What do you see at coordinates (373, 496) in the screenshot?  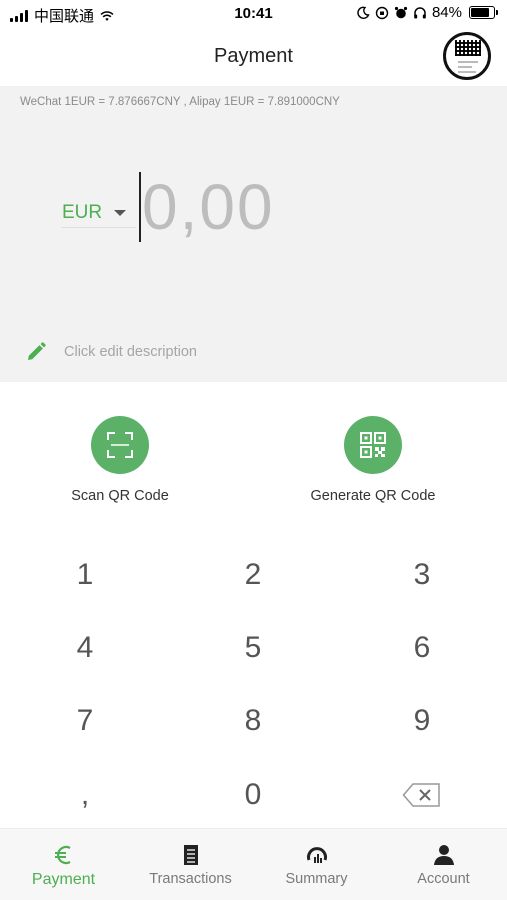 I see `generate-qr-code-label: Generate QR Code` at bounding box center [373, 496].